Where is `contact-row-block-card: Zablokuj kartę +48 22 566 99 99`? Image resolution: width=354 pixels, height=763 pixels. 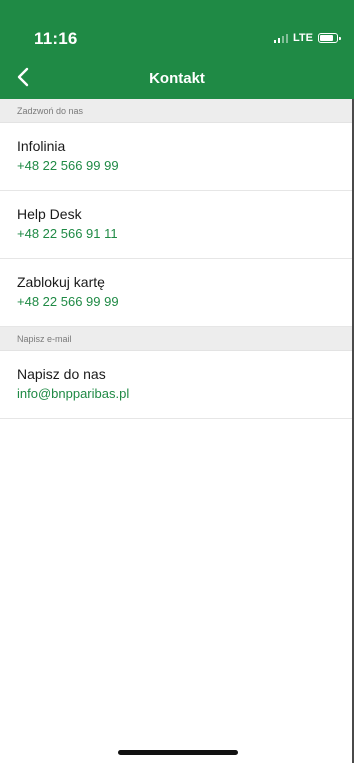 contact-row-block-card: Zablokuj kartę +48 22 566 99 99 is located at coordinates (177, 293).